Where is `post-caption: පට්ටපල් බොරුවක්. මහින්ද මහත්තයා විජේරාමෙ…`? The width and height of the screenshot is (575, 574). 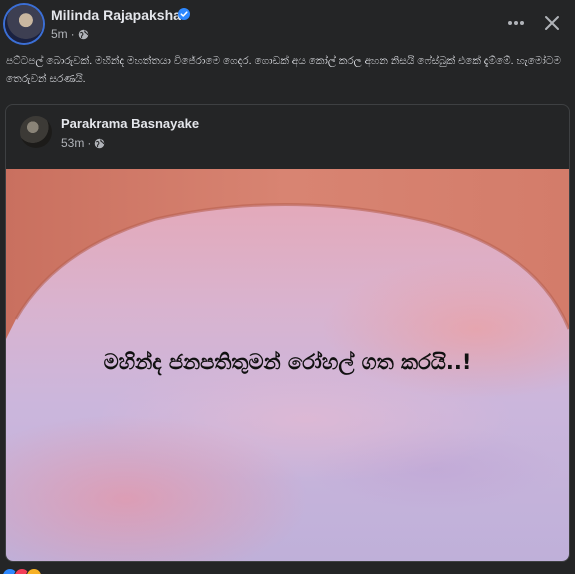
post-caption: පට්ටපල් බොරුවක්. මහින්ද මහත්තයා විජේරාමෙ… is located at coordinates (283, 70).